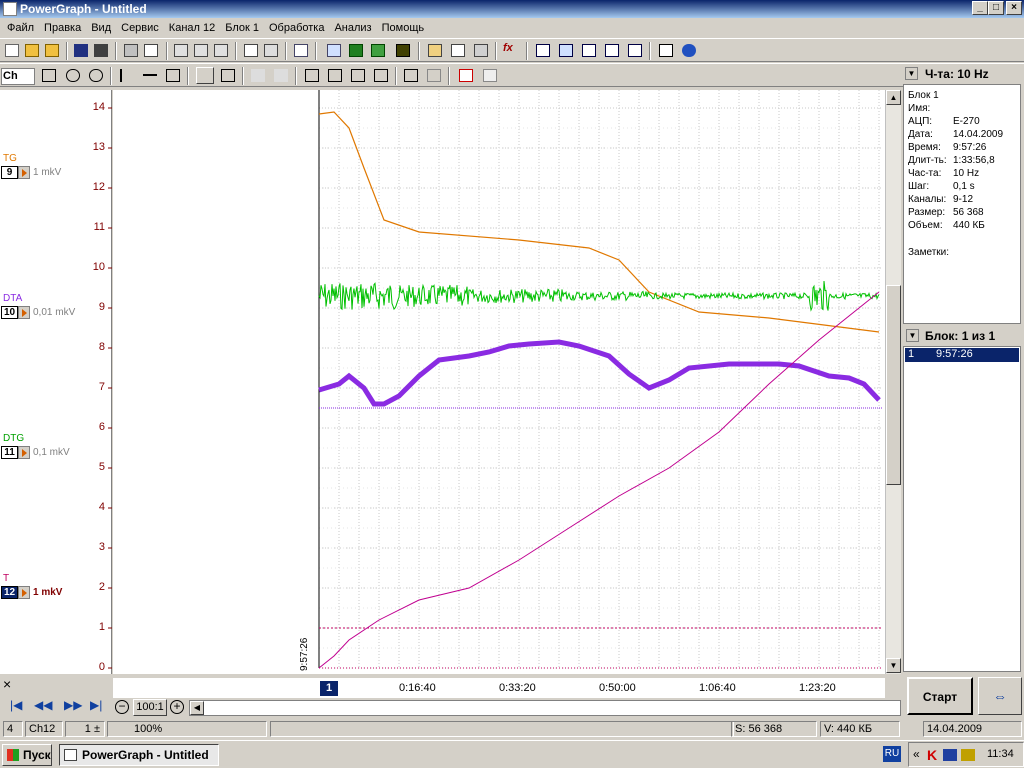 The height and width of the screenshot is (768, 1024). I want to click on fft-icon, so click(589, 50).